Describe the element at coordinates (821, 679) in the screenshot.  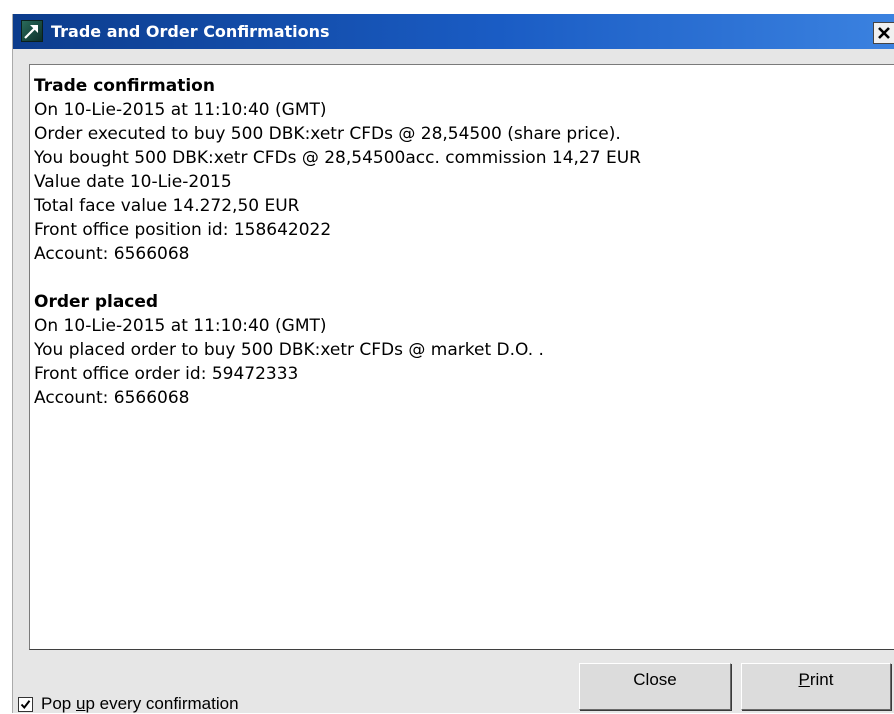
I see `print-button-label: rint` at that location.